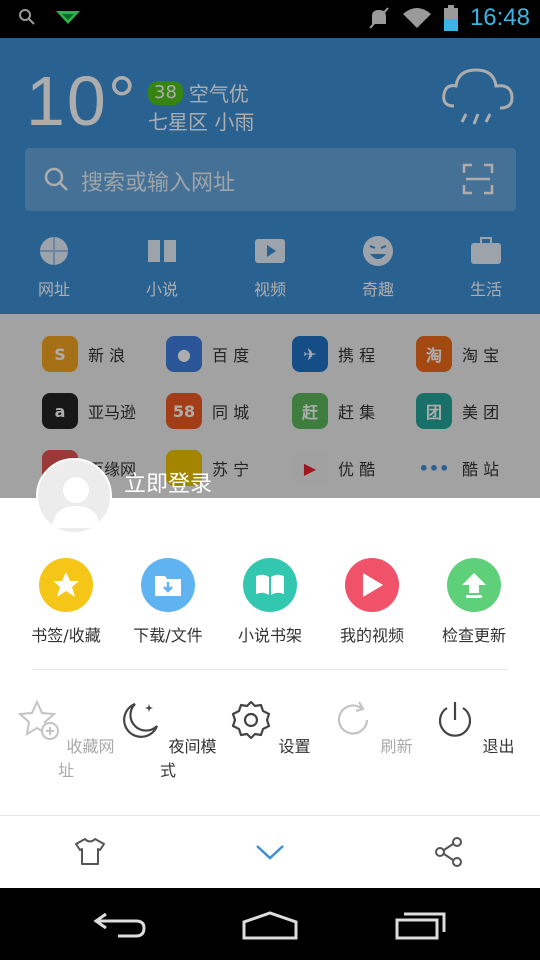 The height and width of the screenshot is (960, 540). I want to click on menu-footer, so click(270, 851).